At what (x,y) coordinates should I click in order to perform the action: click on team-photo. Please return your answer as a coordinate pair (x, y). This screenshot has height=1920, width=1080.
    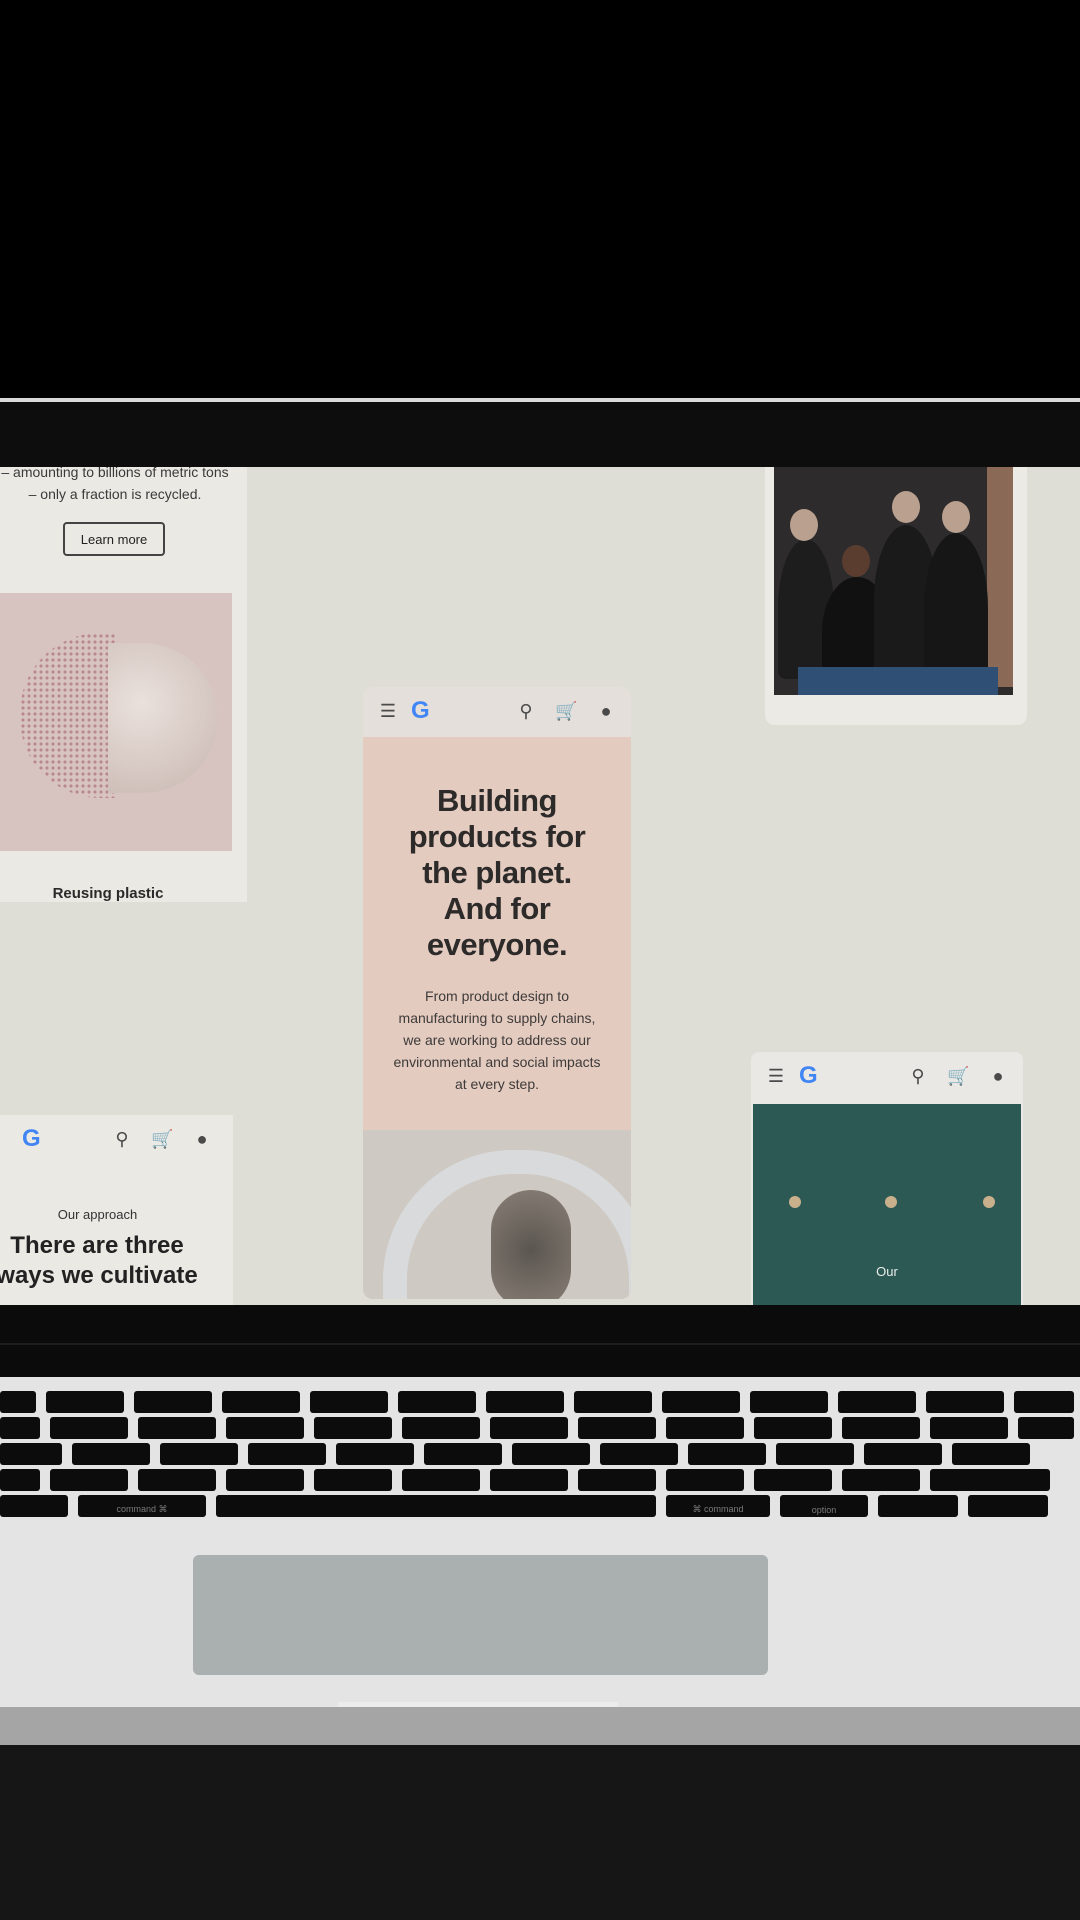
    Looking at the image, I should click on (893, 581).